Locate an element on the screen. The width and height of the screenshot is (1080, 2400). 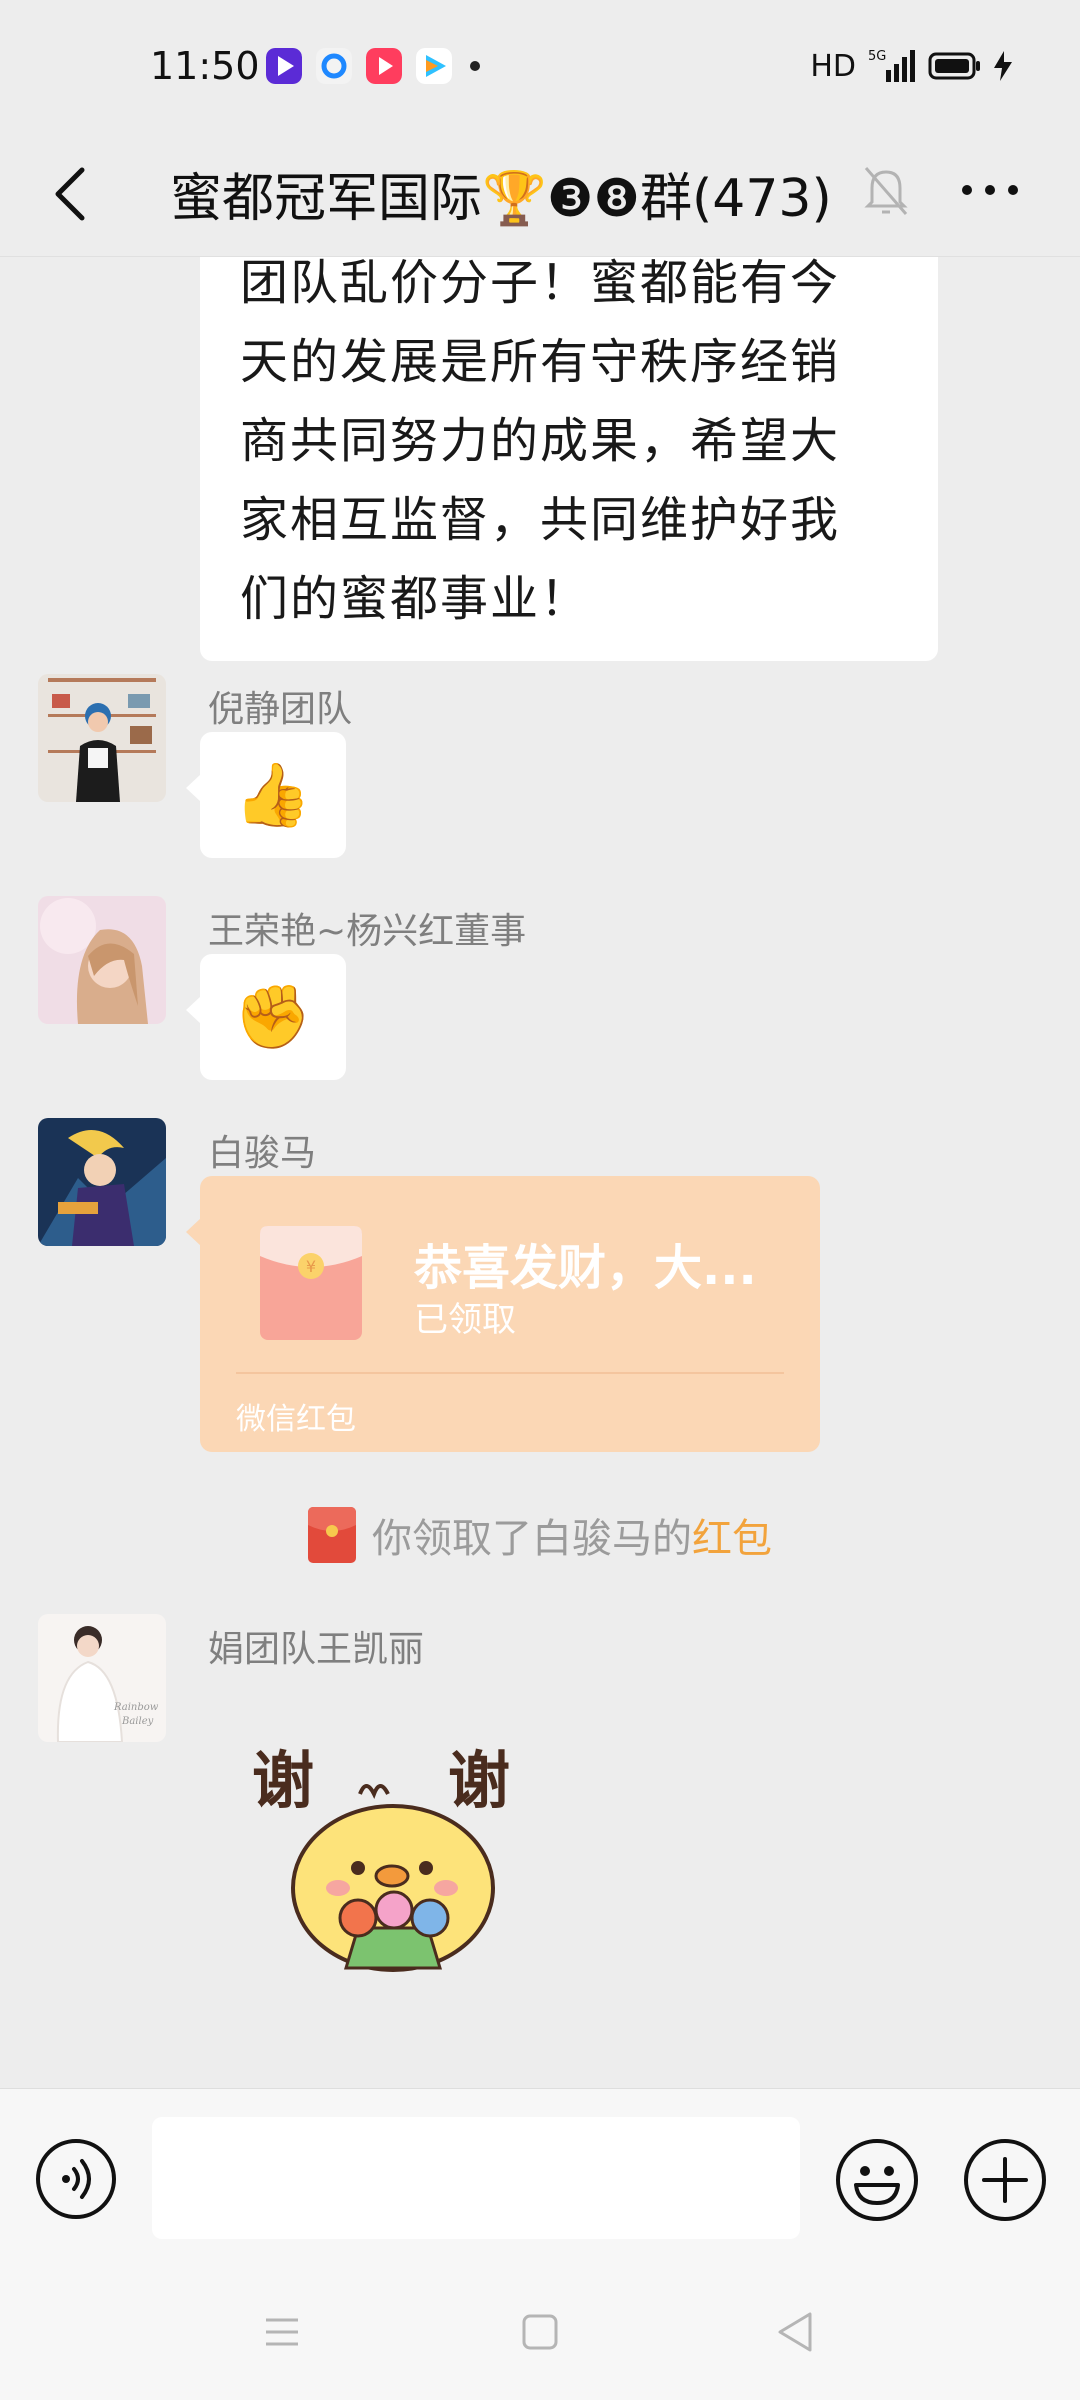
system-nav-bar is located at coordinates (540, 2329).